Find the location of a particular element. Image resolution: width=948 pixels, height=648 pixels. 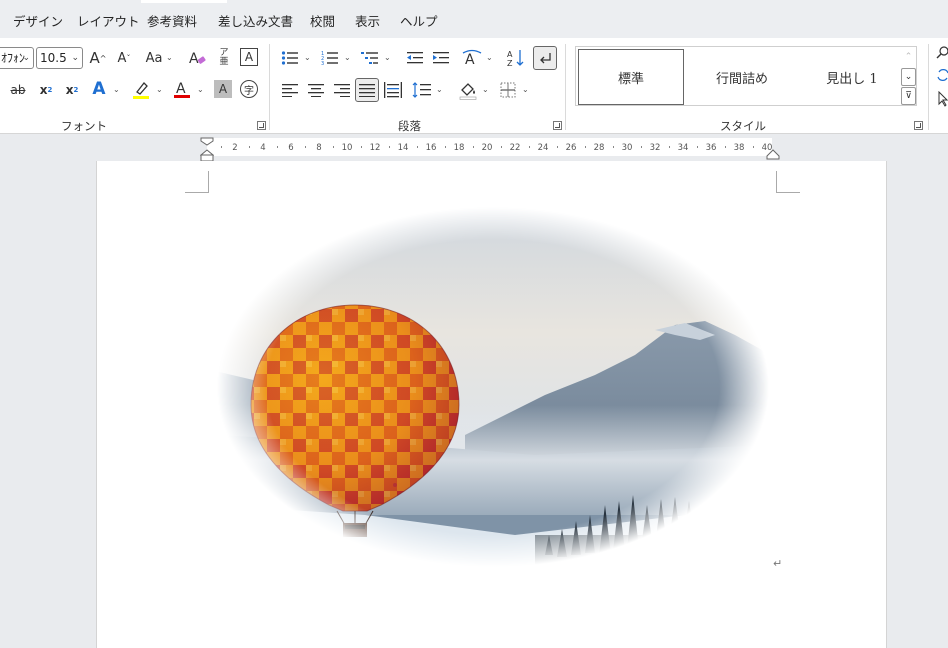

ruler-tick-label: 26 is located at coordinates (571, 148).